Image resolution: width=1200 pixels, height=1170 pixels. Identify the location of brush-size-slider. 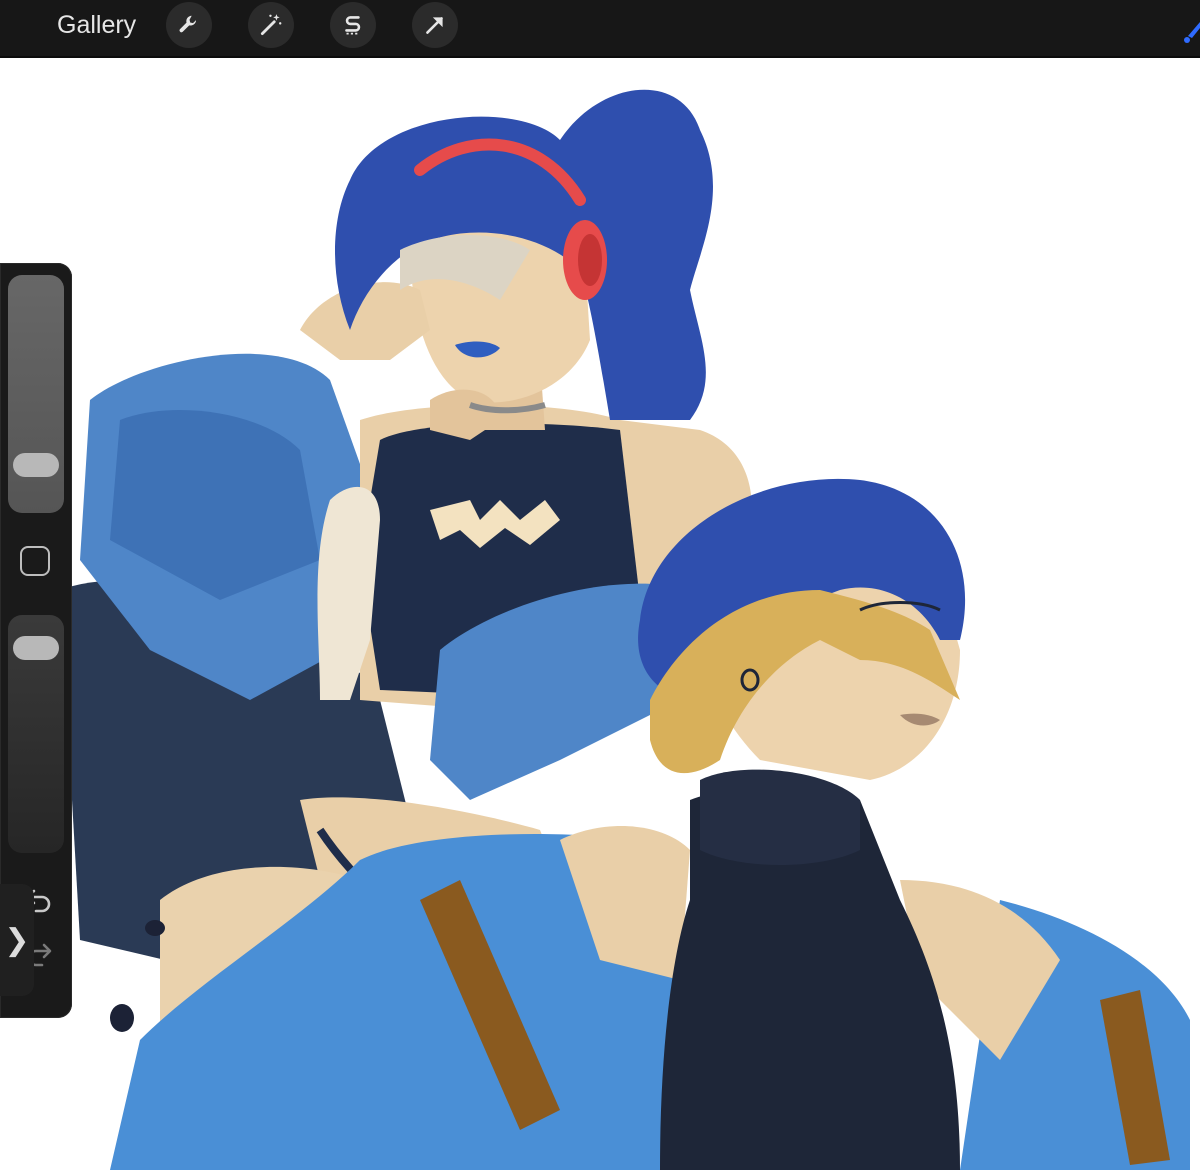
(36, 394).